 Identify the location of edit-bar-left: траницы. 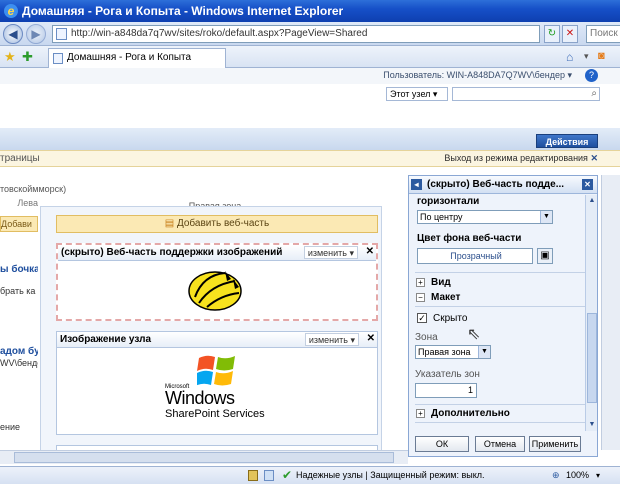
(20, 158).